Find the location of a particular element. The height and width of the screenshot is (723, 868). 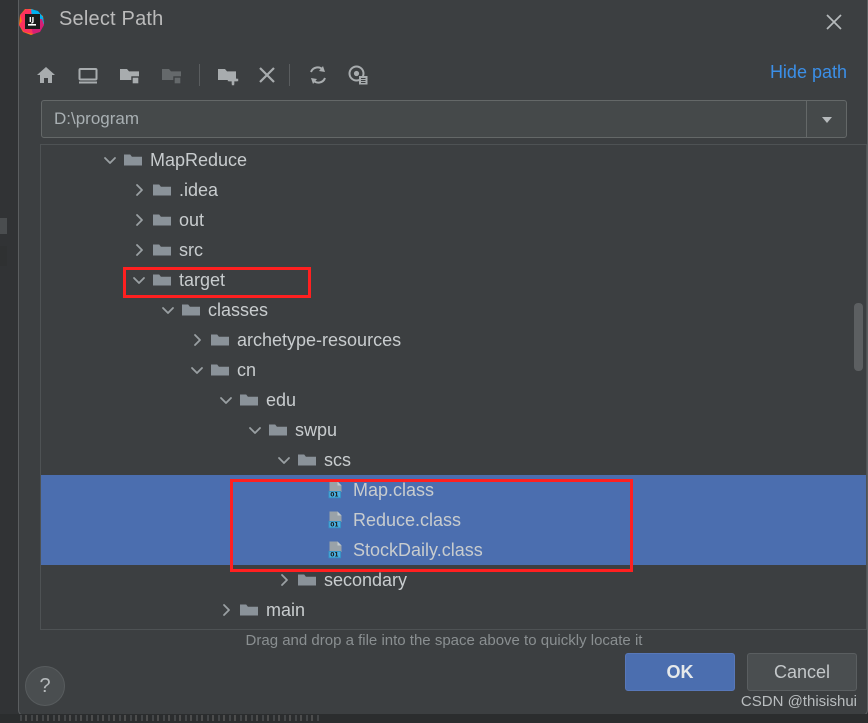

refresh-icon is located at coordinates (318, 75).